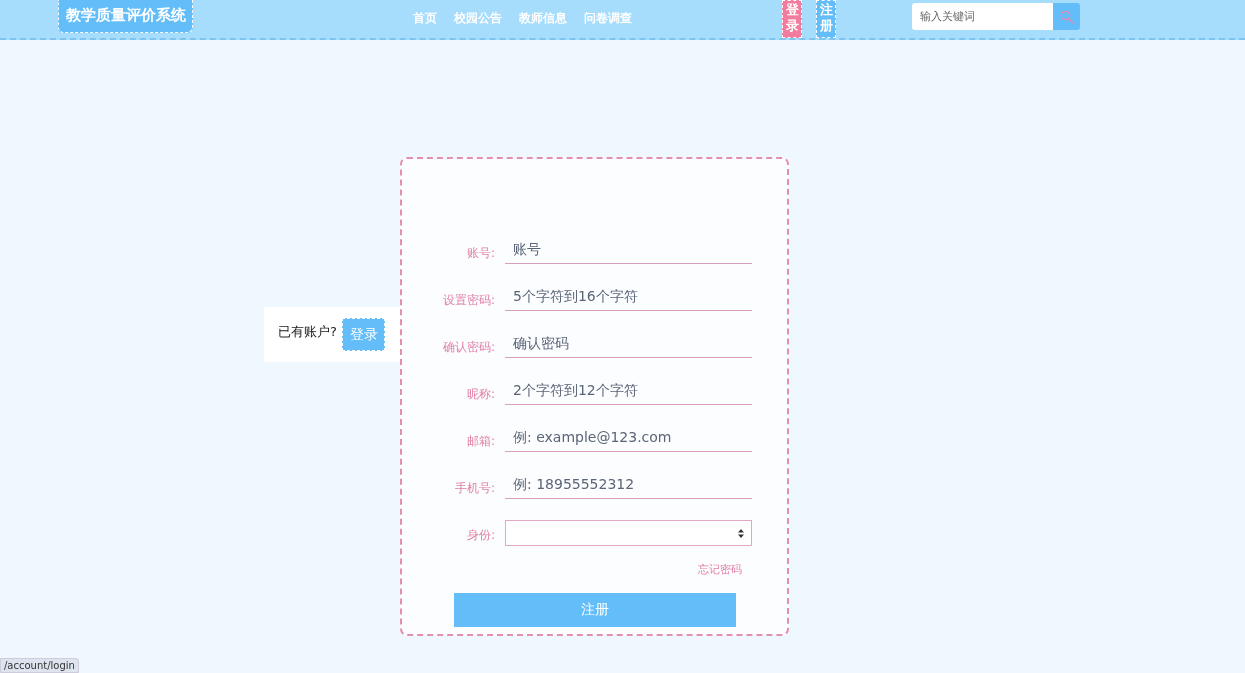 This screenshot has width=1245, height=673. What do you see at coordinates (468, 300) in the screenshot?
I see `field-label: 设置密码:` at bounding box center [468, 300].